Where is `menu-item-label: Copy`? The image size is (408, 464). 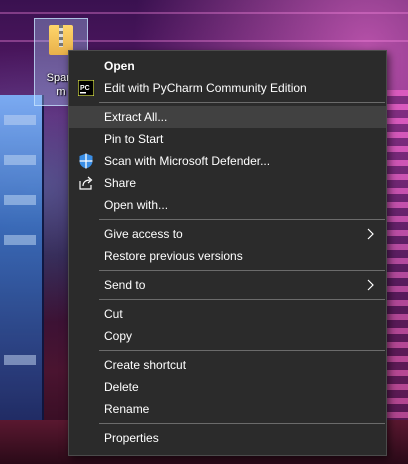 menu-item-label: Copy is located at coordinates (118, 336).